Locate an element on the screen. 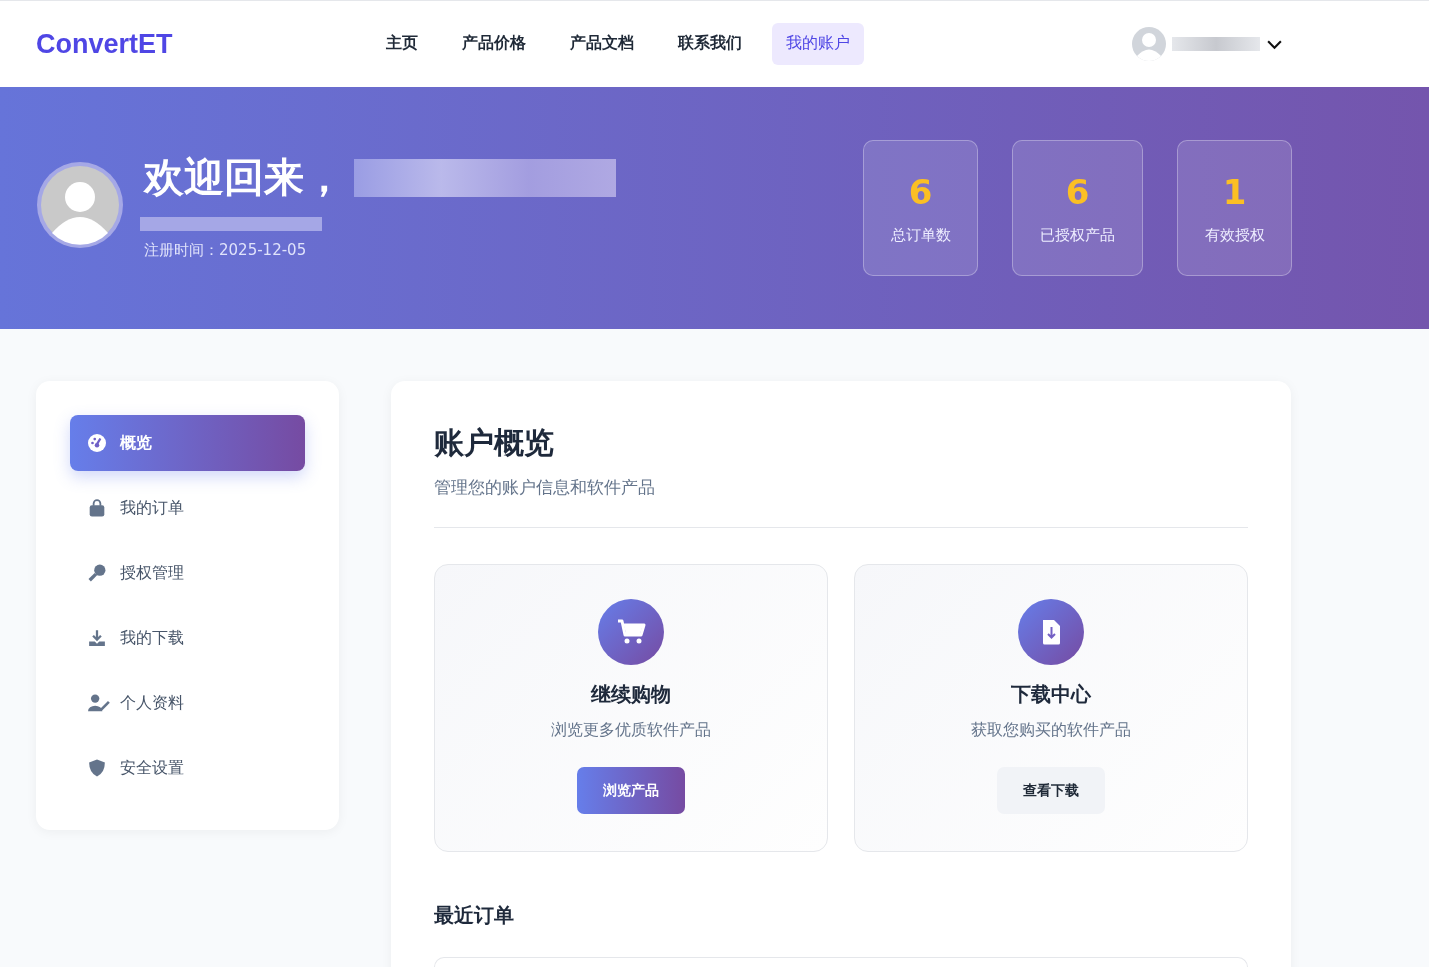  user-edit-icon is located at coordinates (99, 703).